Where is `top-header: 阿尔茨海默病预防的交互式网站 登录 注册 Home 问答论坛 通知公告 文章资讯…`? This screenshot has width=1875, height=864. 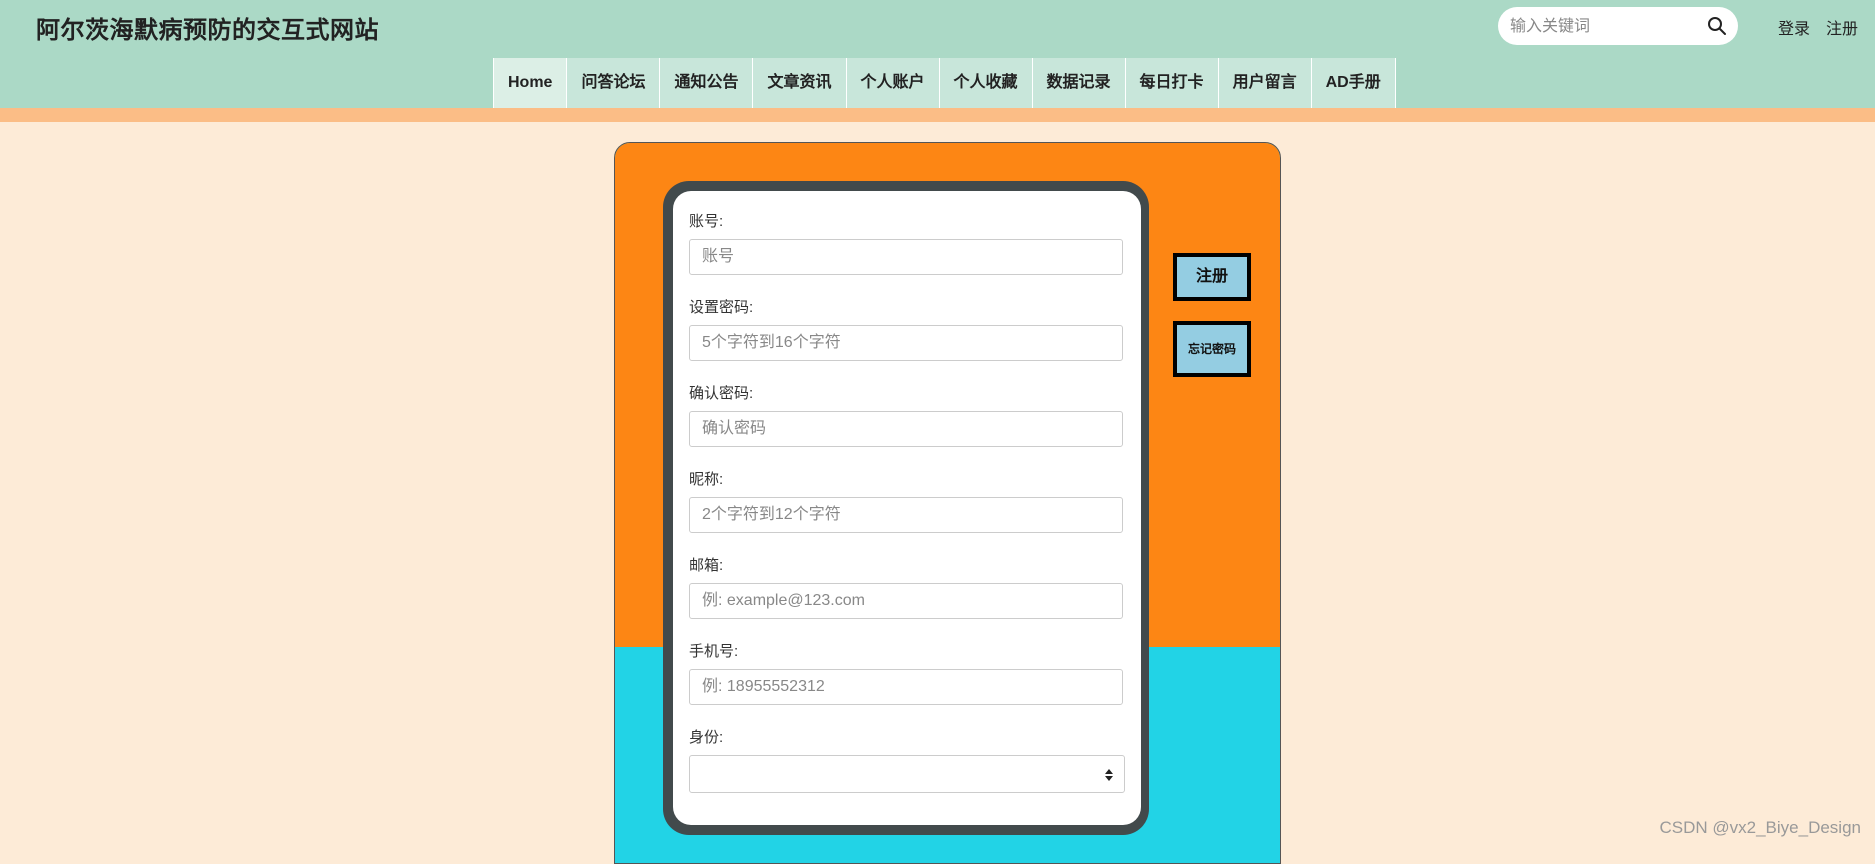
top-header: 阿尔茨海默病预防的交互式网站 登录 注册 Home 问答论坛 通知公告 文章资讯… is located at coordinates (937, 54).